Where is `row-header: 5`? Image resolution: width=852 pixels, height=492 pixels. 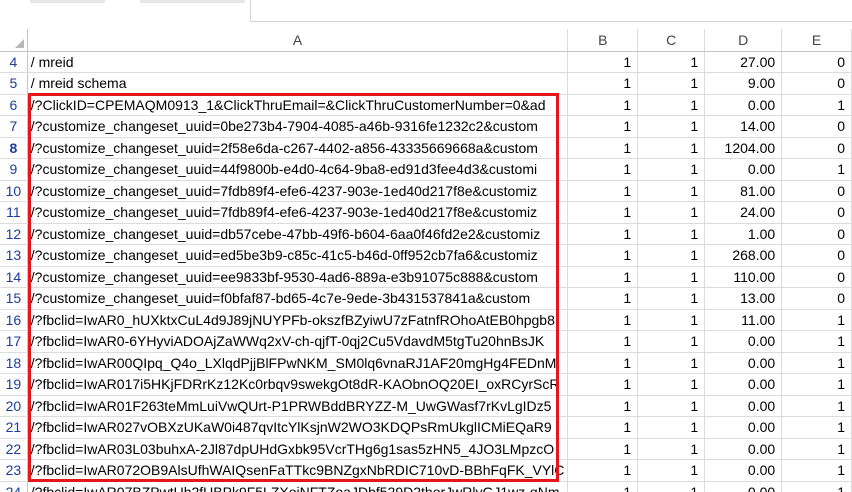 row-header: 5 is located at coordinates (14, 83).